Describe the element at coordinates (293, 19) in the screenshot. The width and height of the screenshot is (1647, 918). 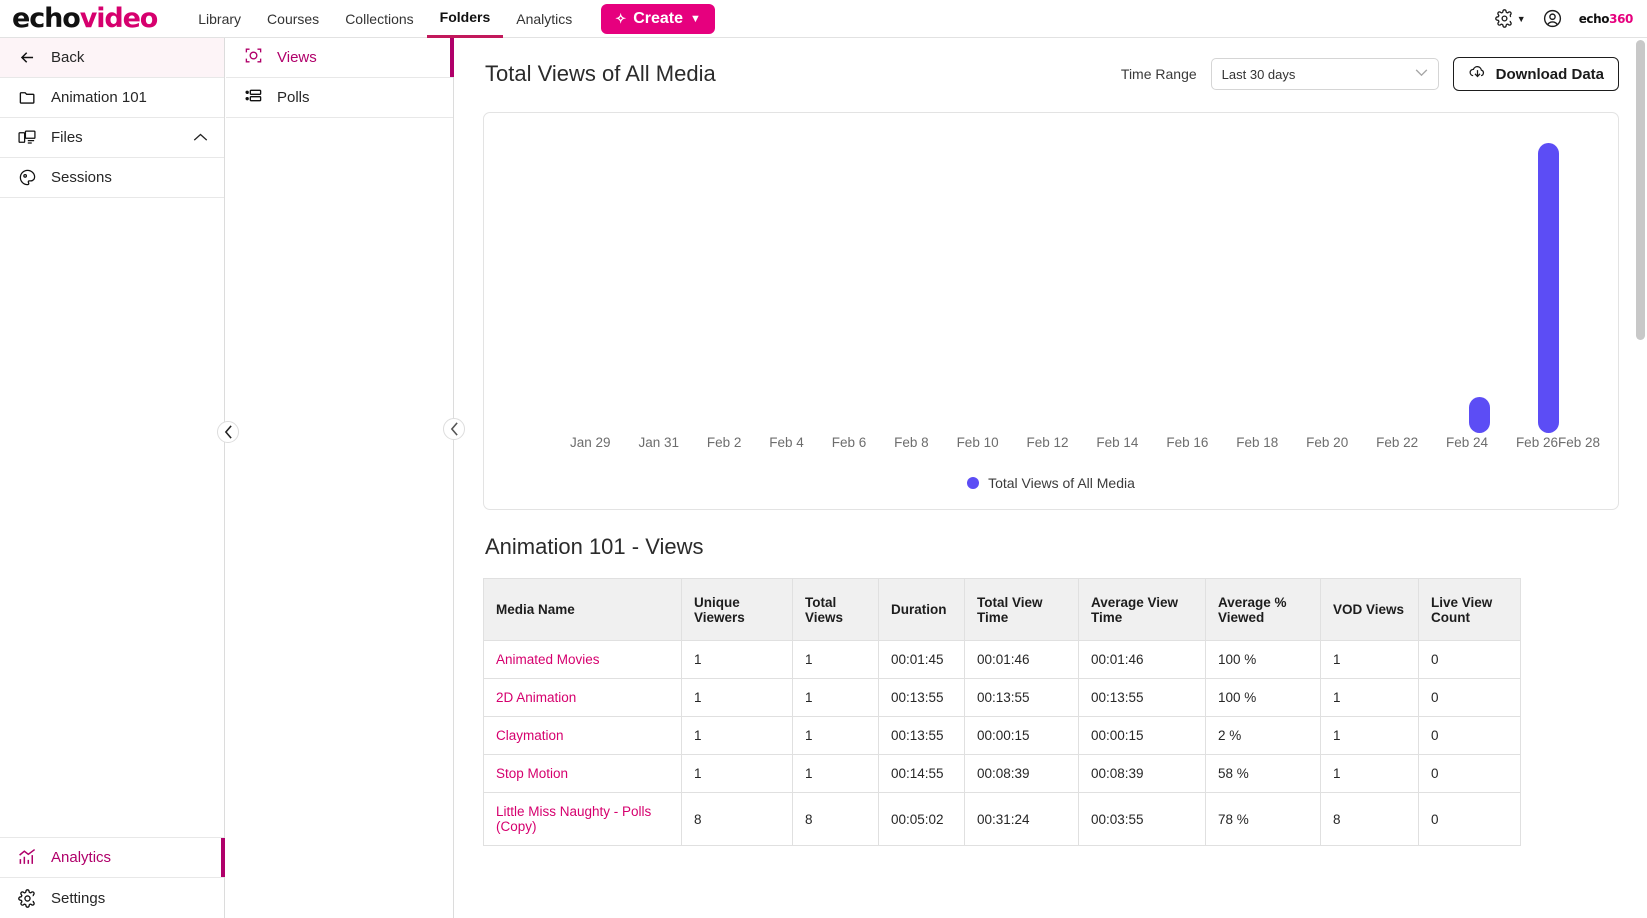
I see `nav-link-courses: Courses` at that location.